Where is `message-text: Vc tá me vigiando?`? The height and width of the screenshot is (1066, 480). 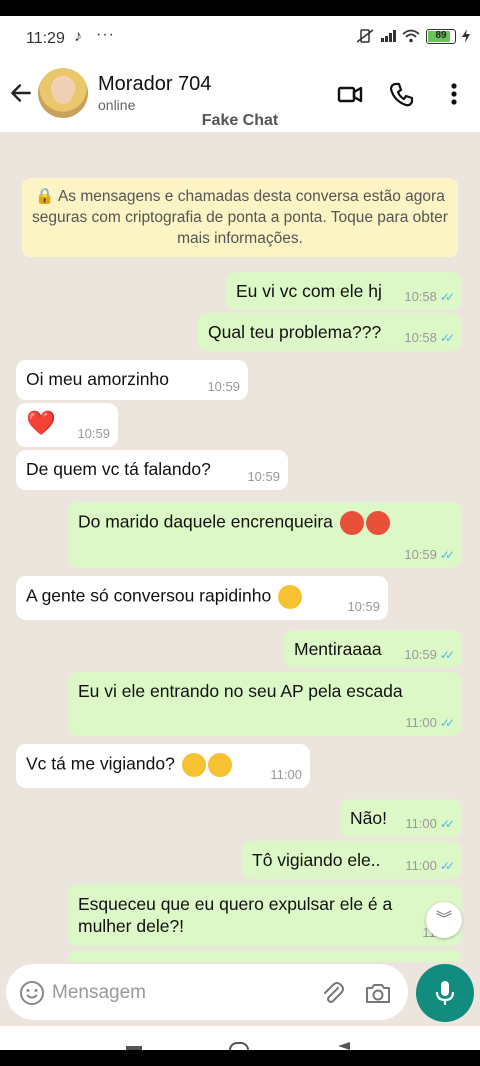 message-text: Vc tá me vigiando? is located at coordinates (100, 763).